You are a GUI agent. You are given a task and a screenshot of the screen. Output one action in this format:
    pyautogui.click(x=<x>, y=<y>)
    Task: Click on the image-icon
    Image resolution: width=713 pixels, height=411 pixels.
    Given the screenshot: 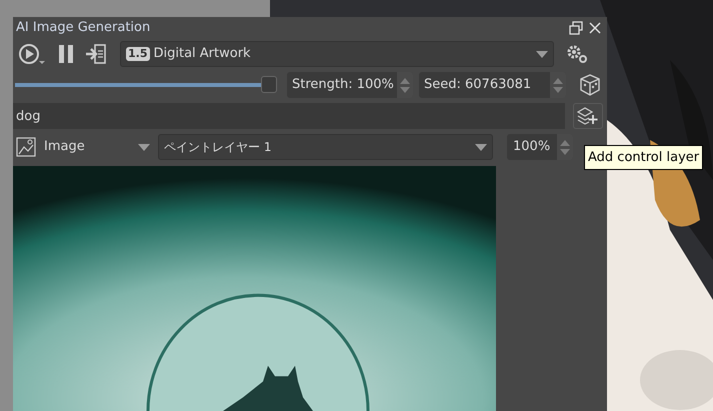 What is the action you would take?
    pyautogui.click(x=26, y=147)
    